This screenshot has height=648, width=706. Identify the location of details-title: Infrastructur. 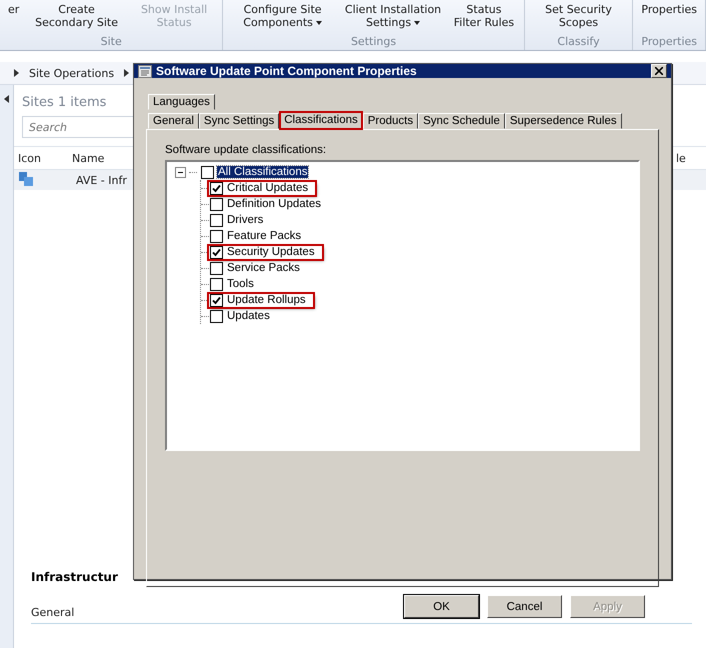
(74, 577).